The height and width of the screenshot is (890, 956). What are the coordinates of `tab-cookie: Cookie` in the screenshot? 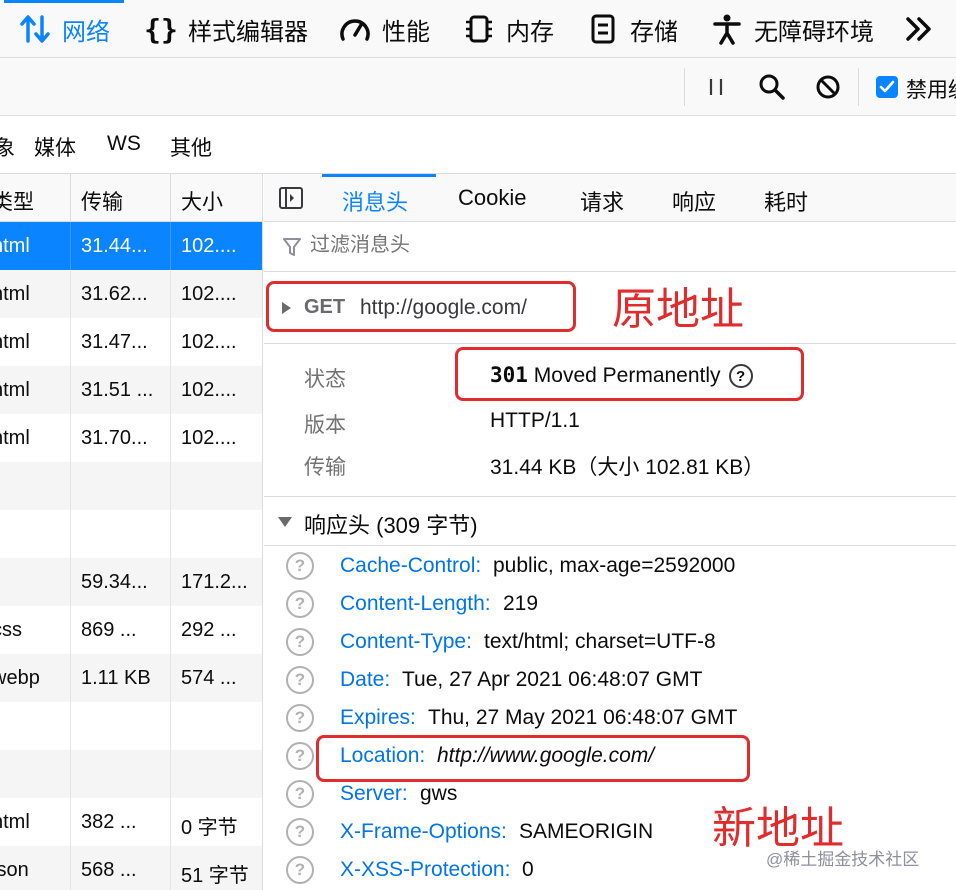 It's located at (492, 198).